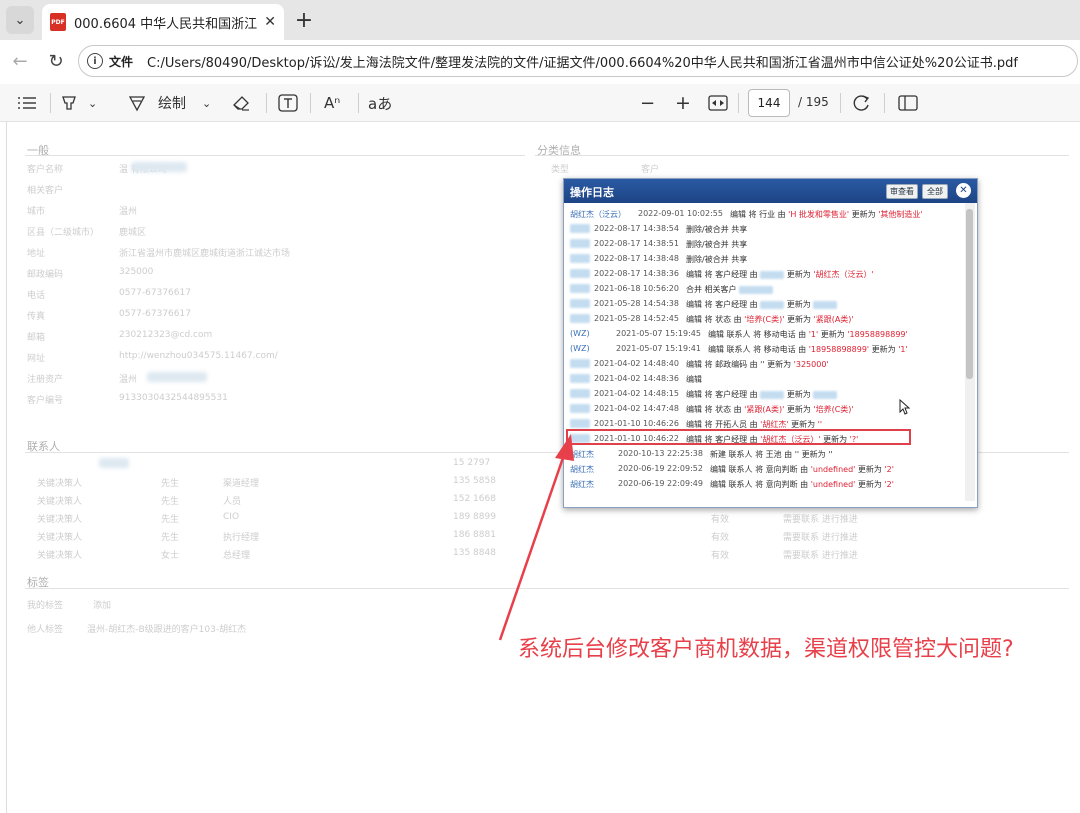  What do you see at coordinates (173, 398) in the screenshot?
I see `field-value: 9133030432544895531` at bounding box center [173, 398].